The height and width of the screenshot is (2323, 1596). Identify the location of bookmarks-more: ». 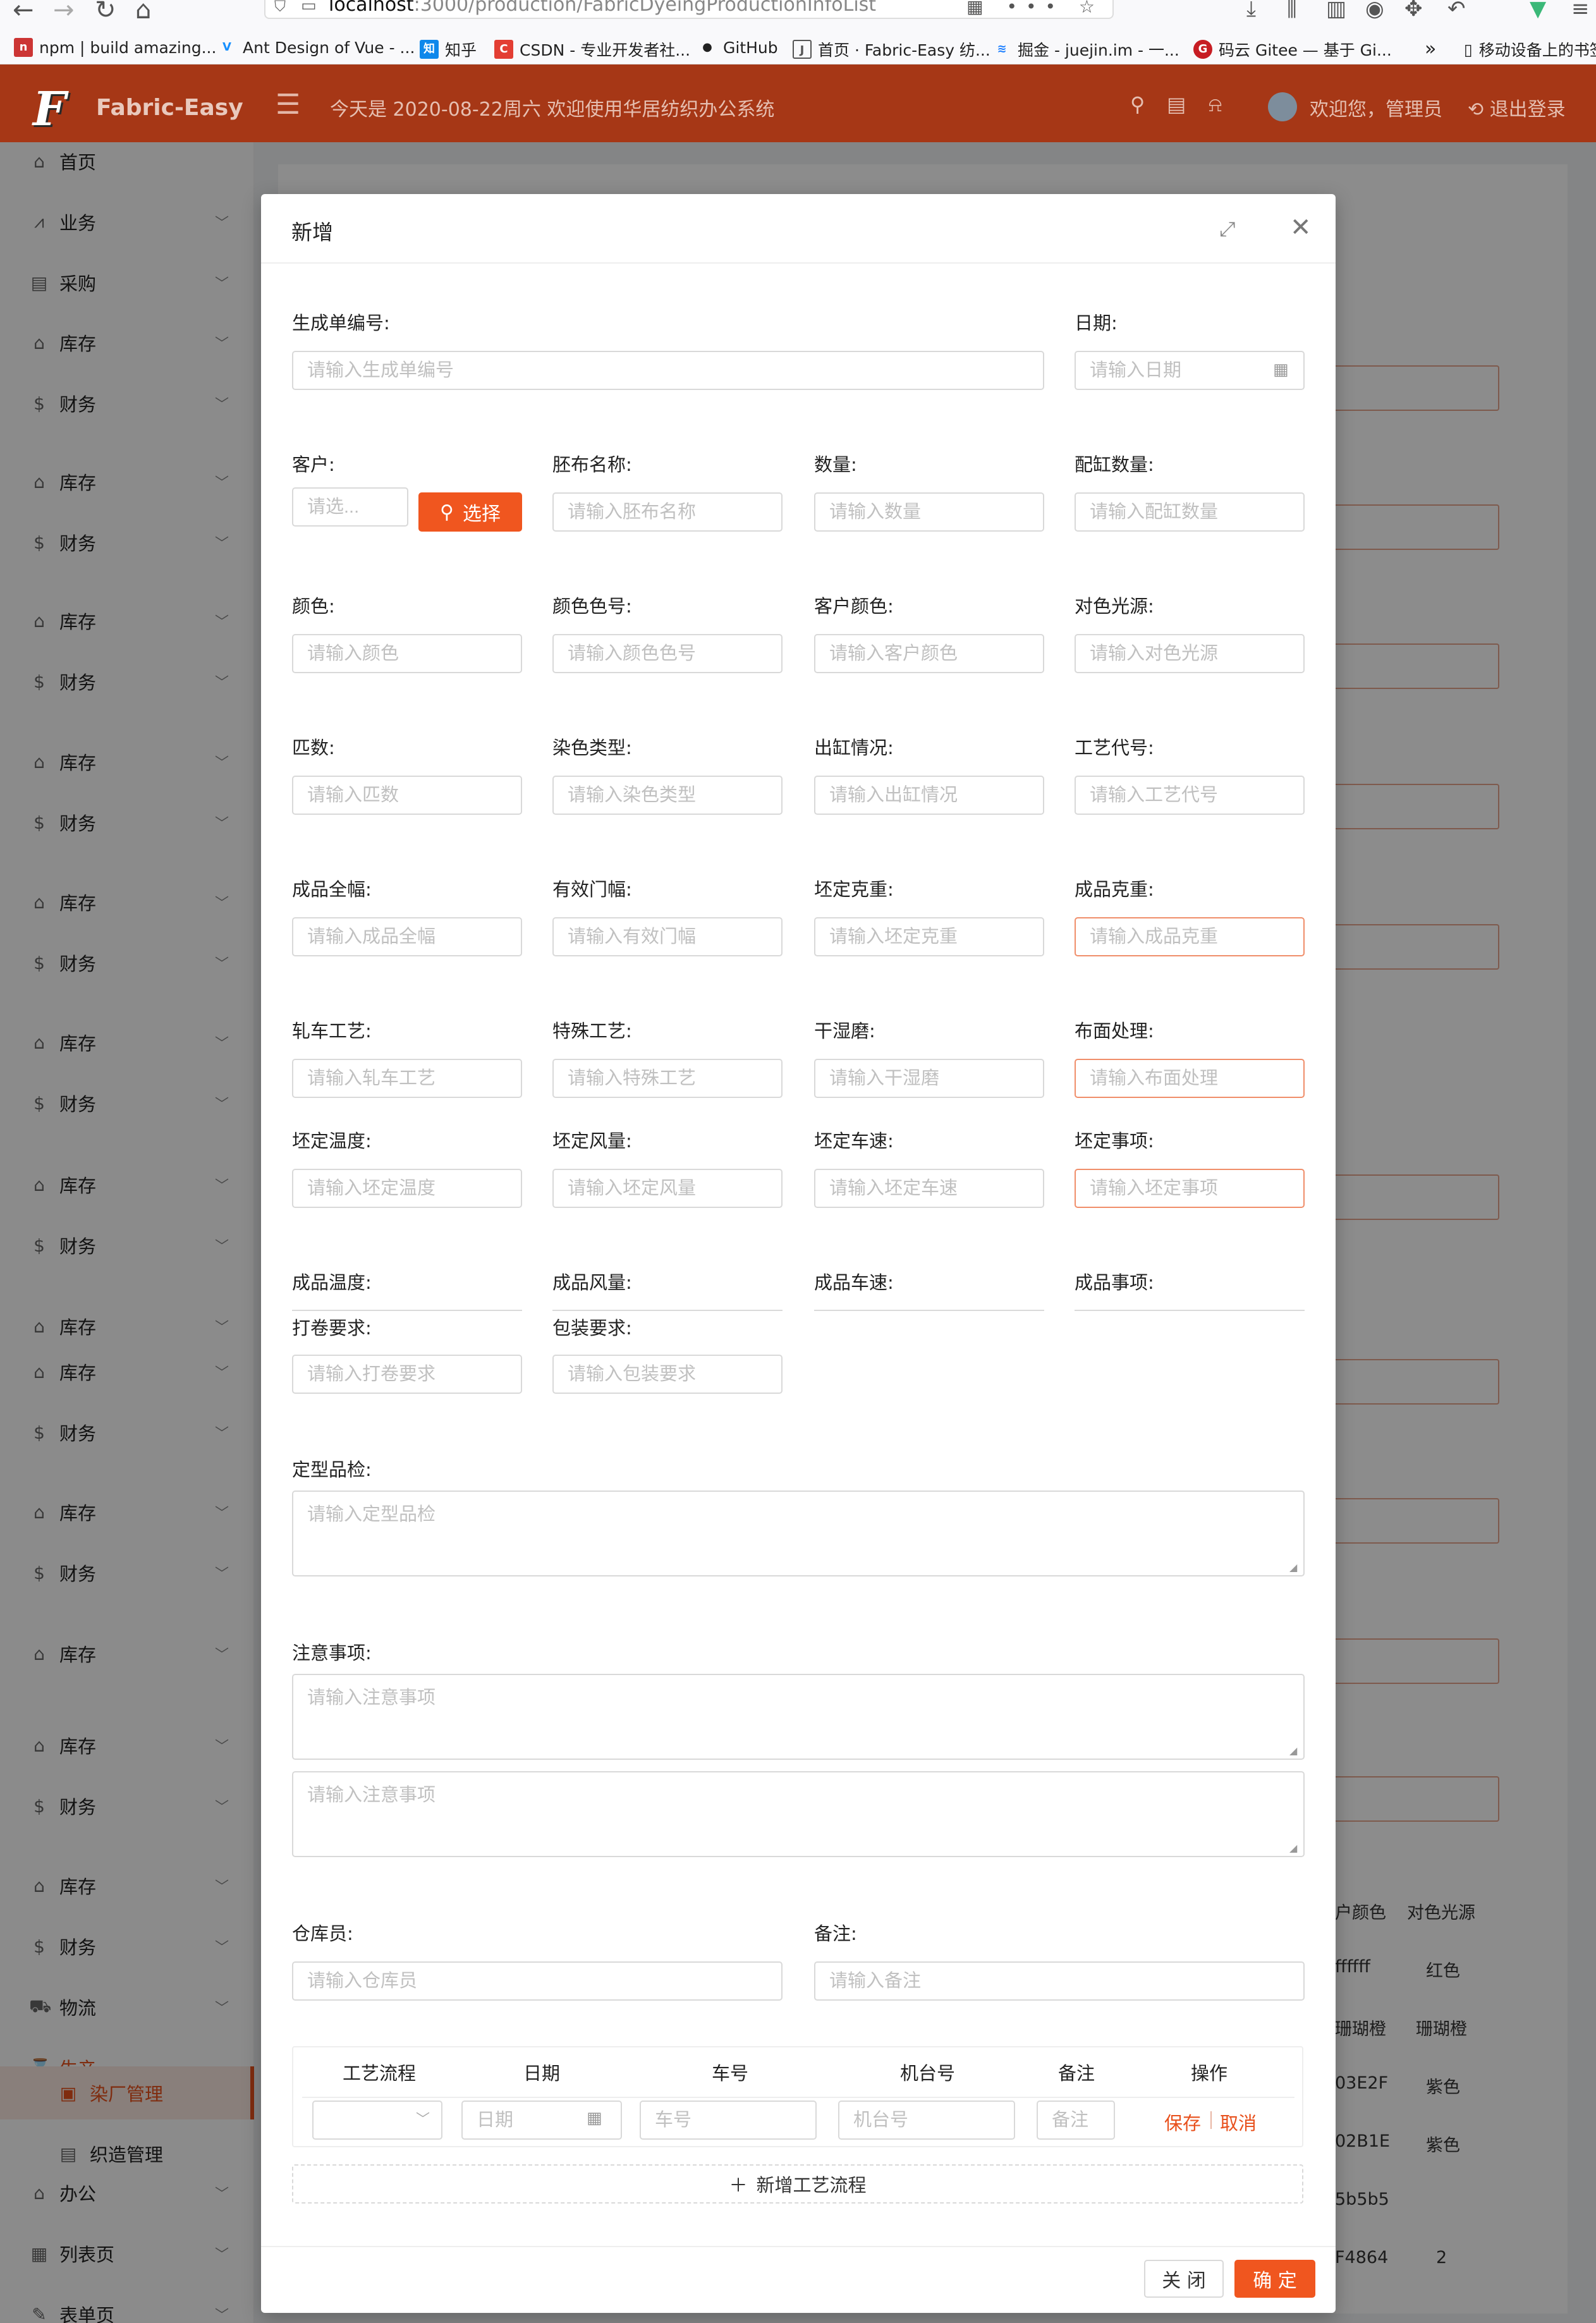
(1430, 49).